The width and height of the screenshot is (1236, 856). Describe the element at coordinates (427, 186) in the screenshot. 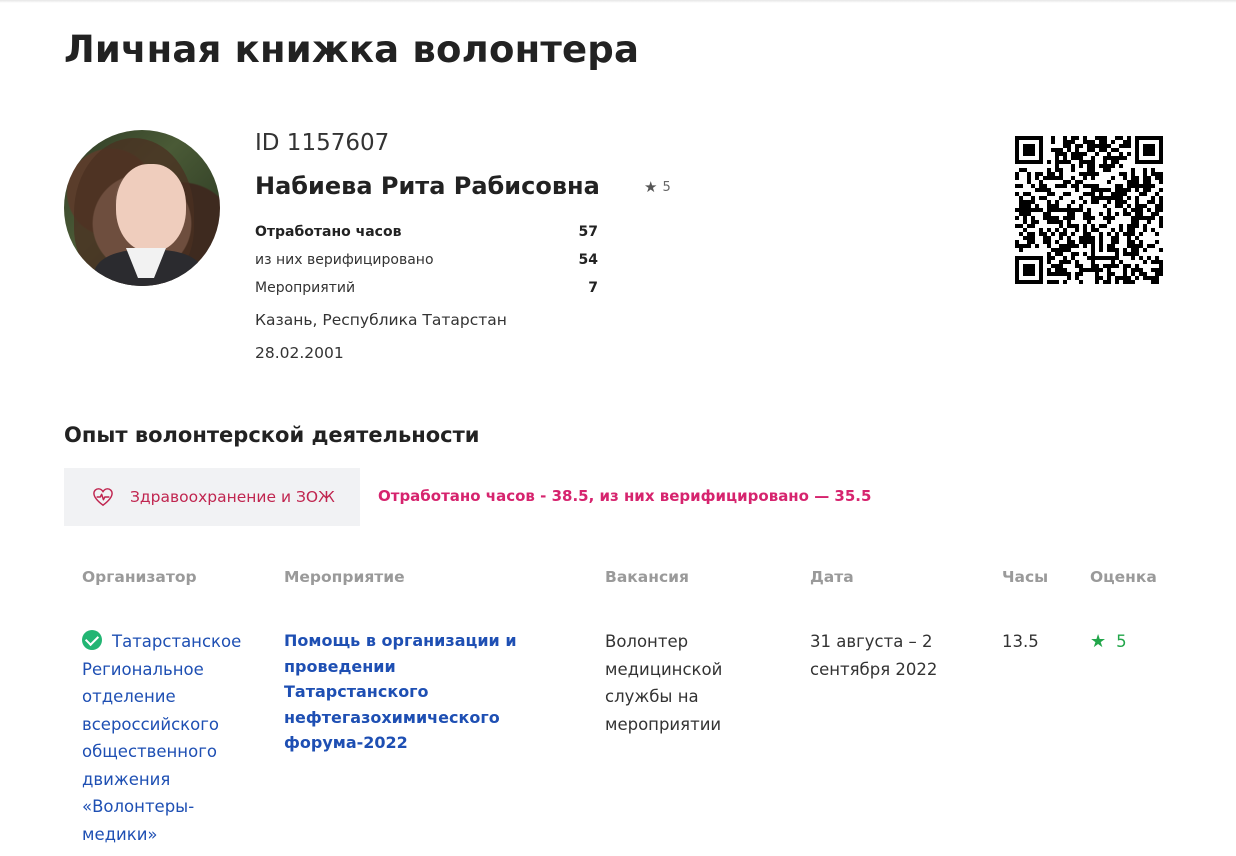

I see `volunteer-name: Набиева Рита Рабисовна` at that location.